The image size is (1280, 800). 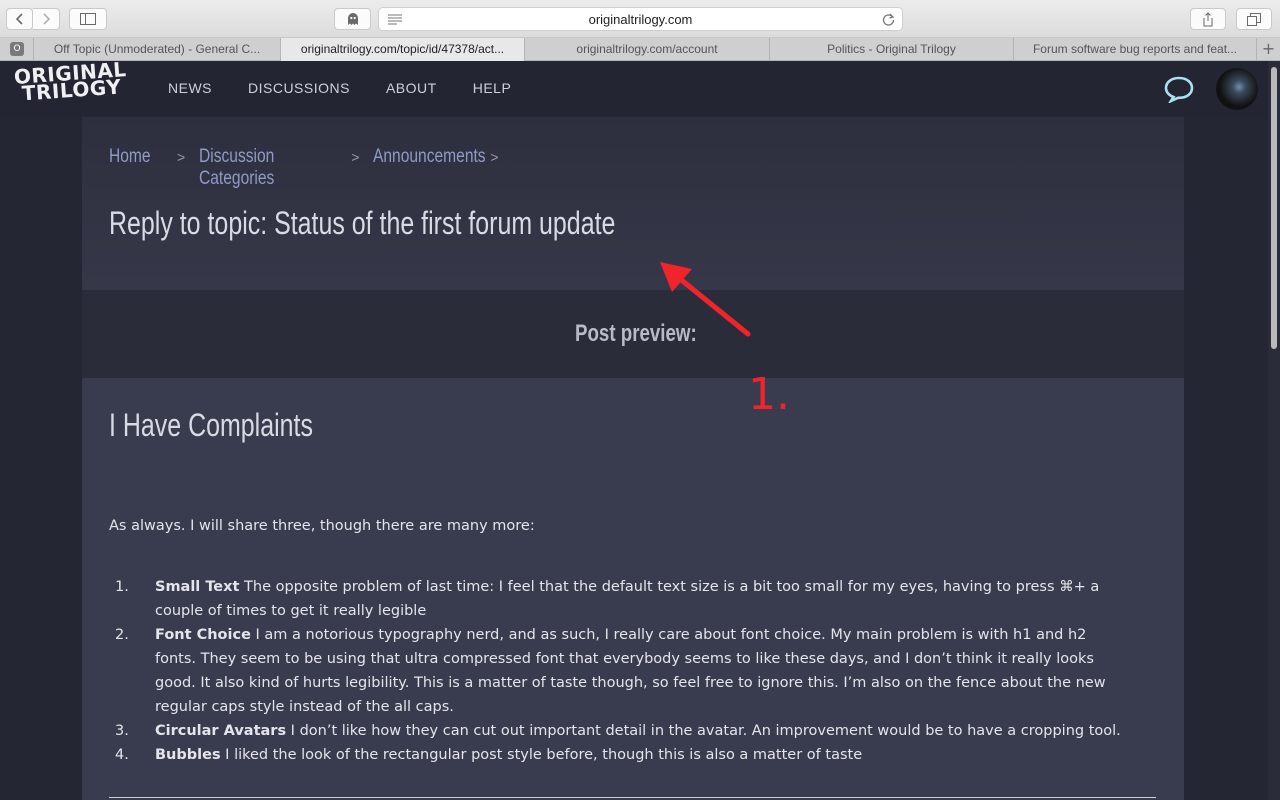 I want to click on post-title: I Have Complaints, so click(x=211, y=425).